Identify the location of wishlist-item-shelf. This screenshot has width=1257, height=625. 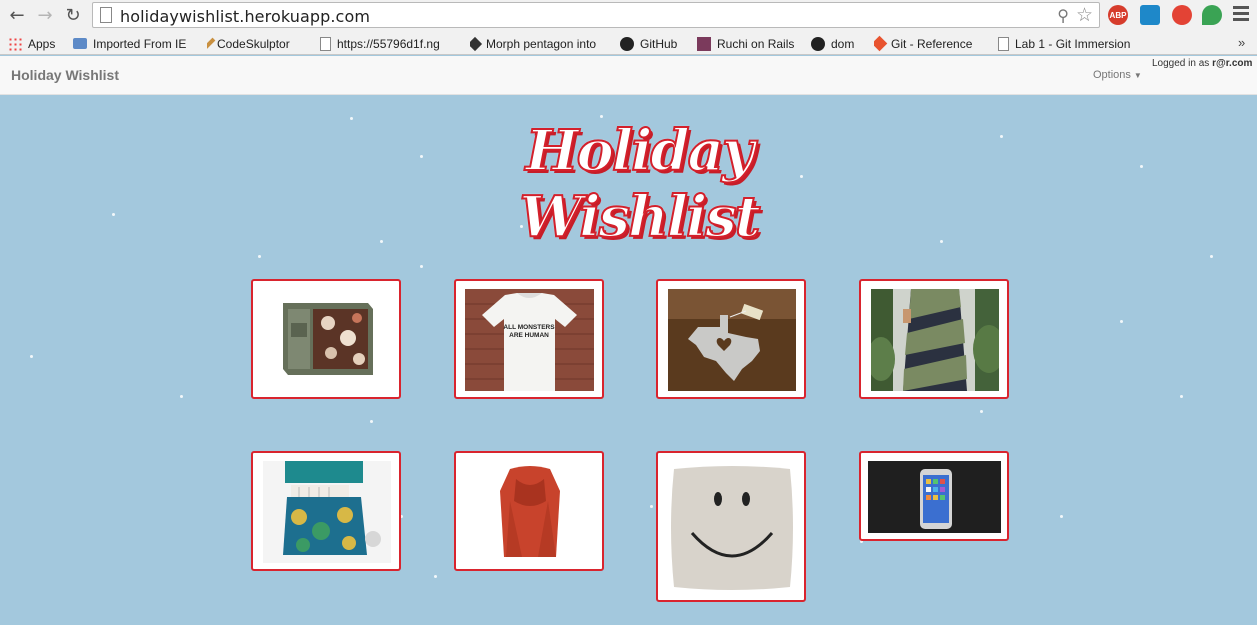
(326, 339).